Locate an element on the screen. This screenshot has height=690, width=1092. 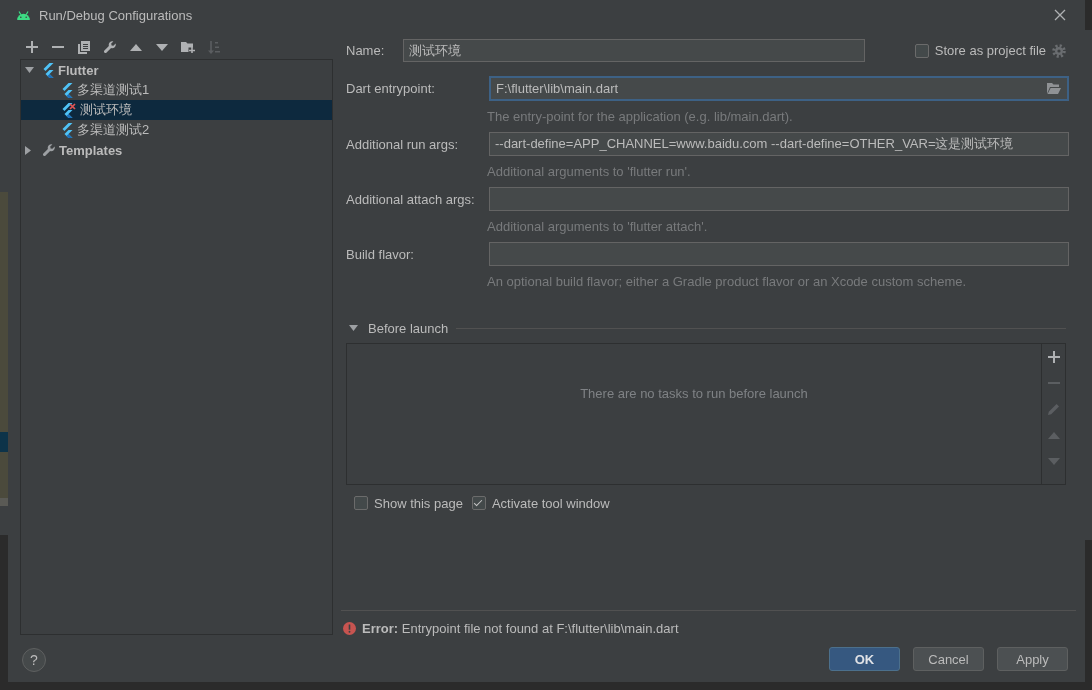
checkbox-label: Show this page is located at coordinates (418, 503).